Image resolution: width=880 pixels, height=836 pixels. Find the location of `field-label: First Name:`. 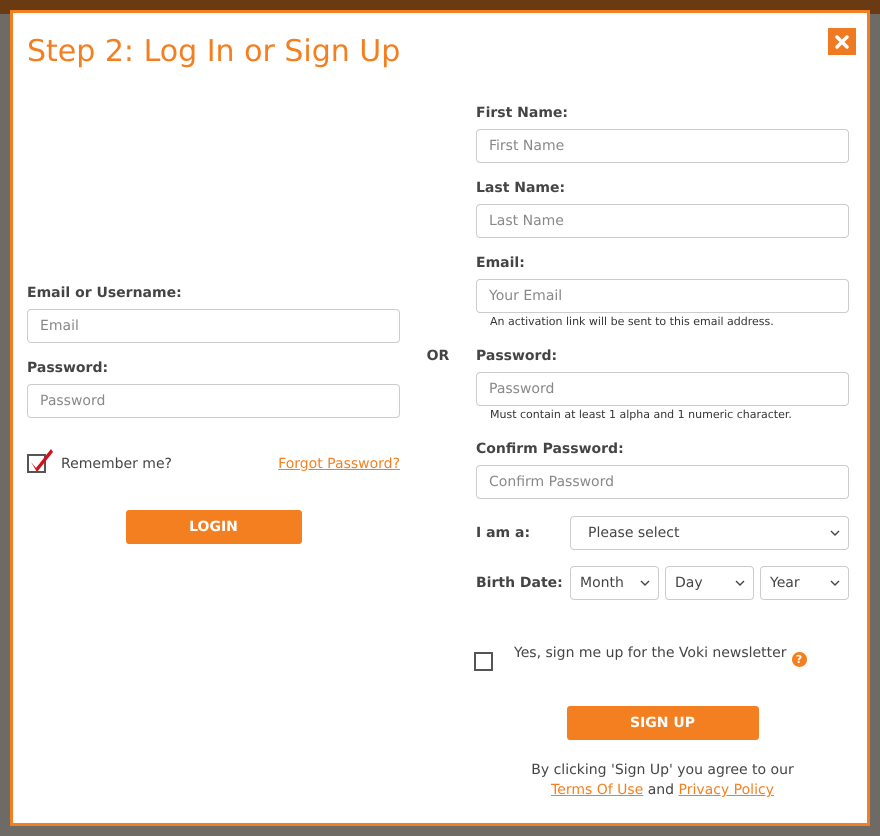

field-label: First Name: is located at coordinates (523, 113).